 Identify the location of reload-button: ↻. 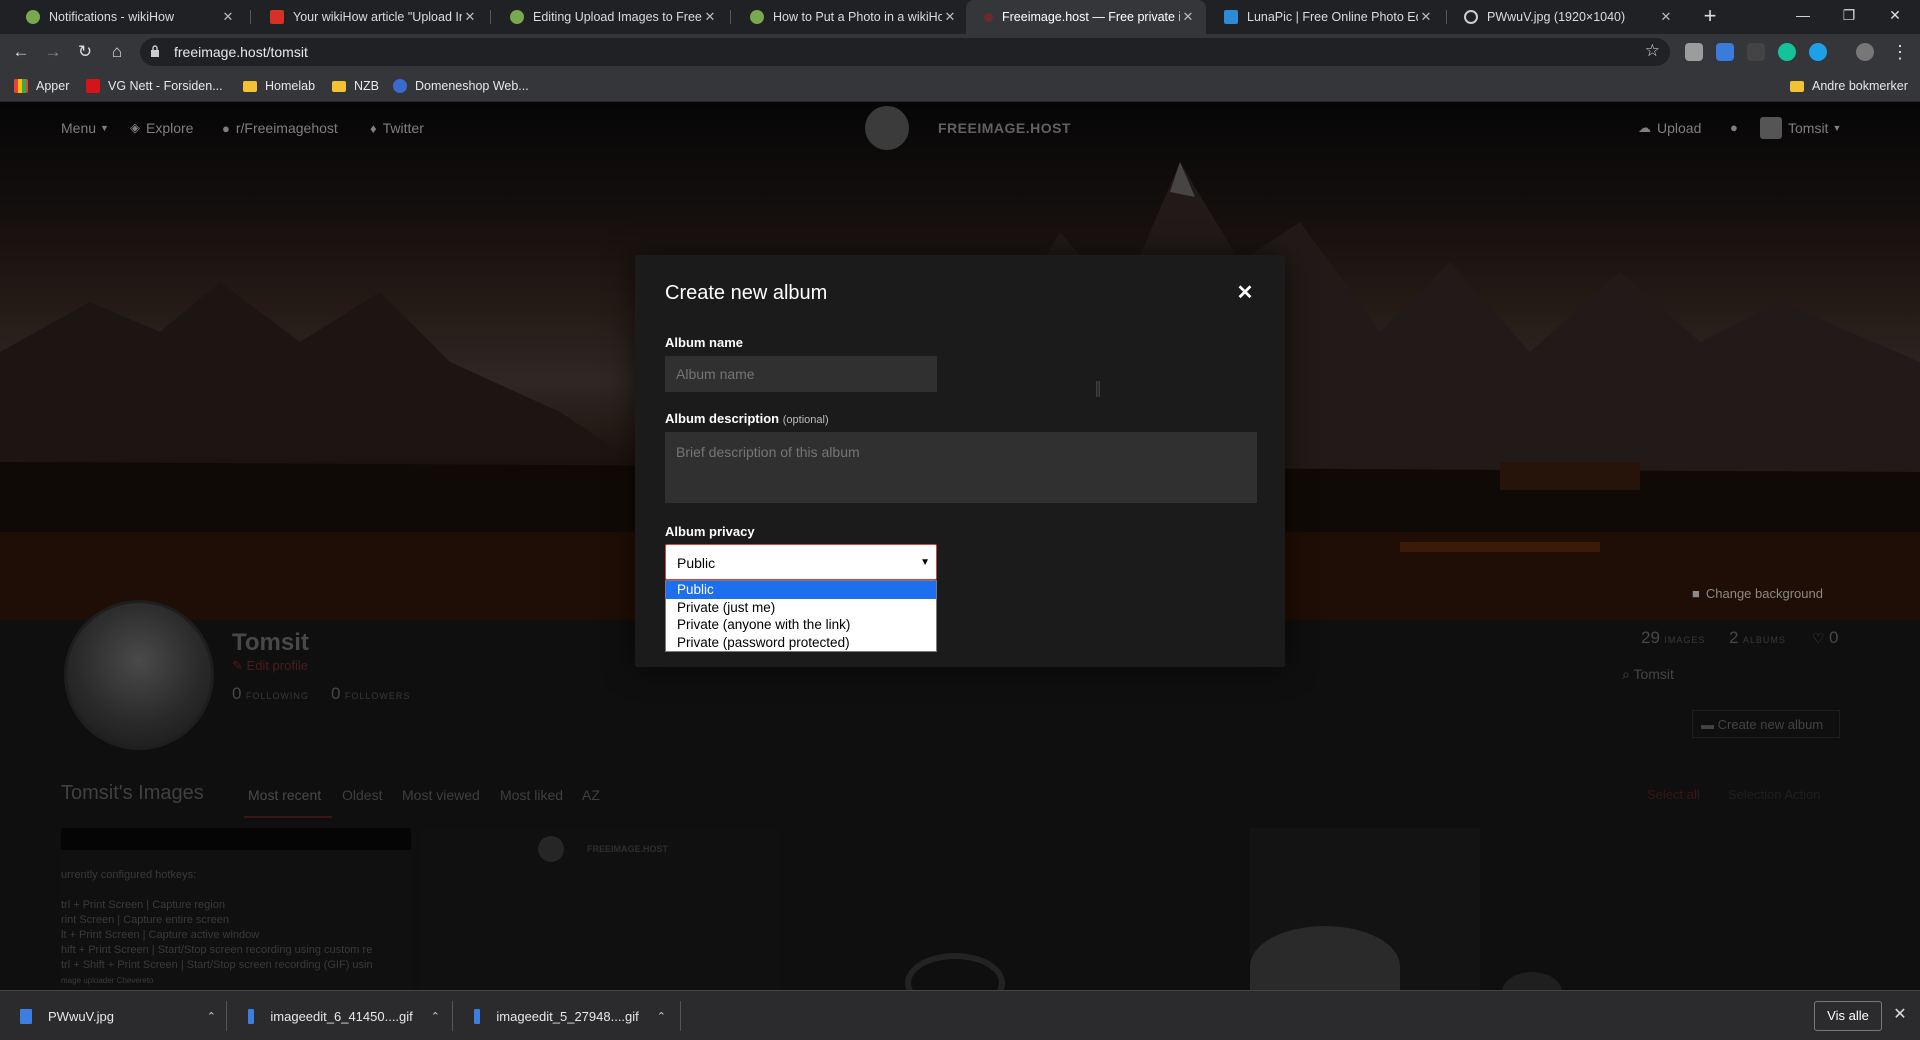
(85, 52).